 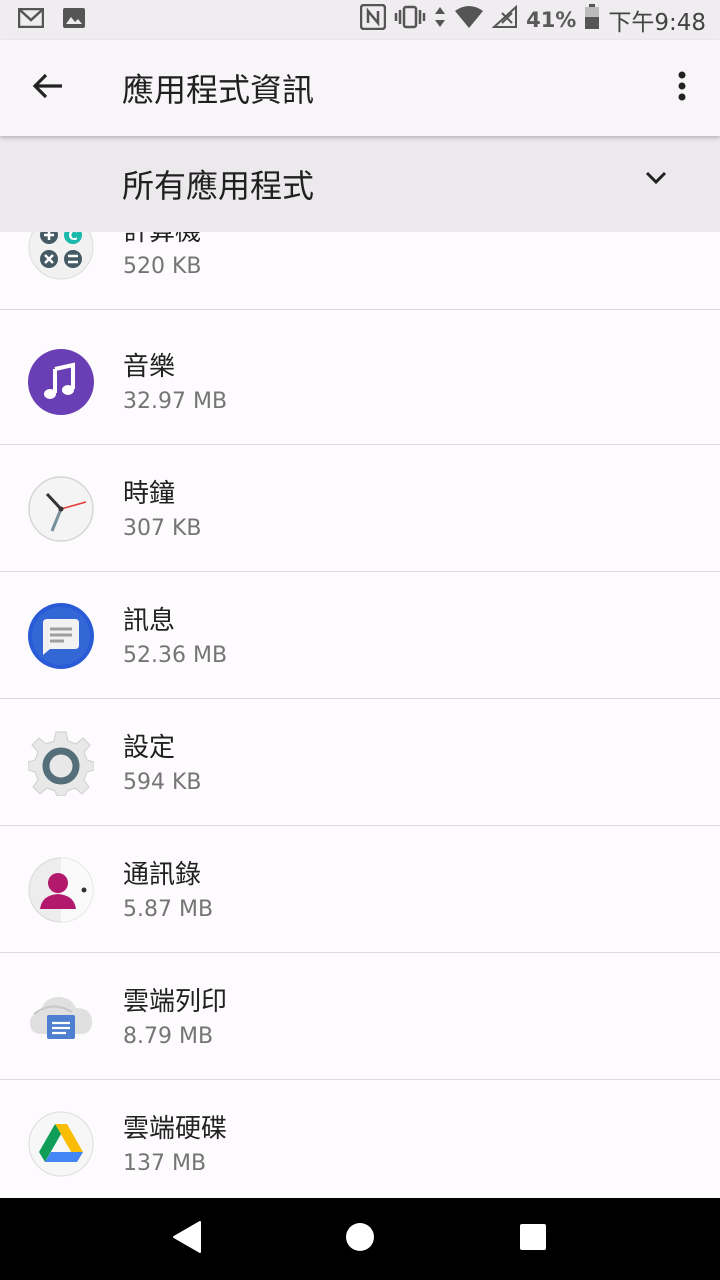 What do you see at coordinates (175, 655) in the screenshot?
I see `app-size: 52.36 MB` at bounding box center [175, 655].